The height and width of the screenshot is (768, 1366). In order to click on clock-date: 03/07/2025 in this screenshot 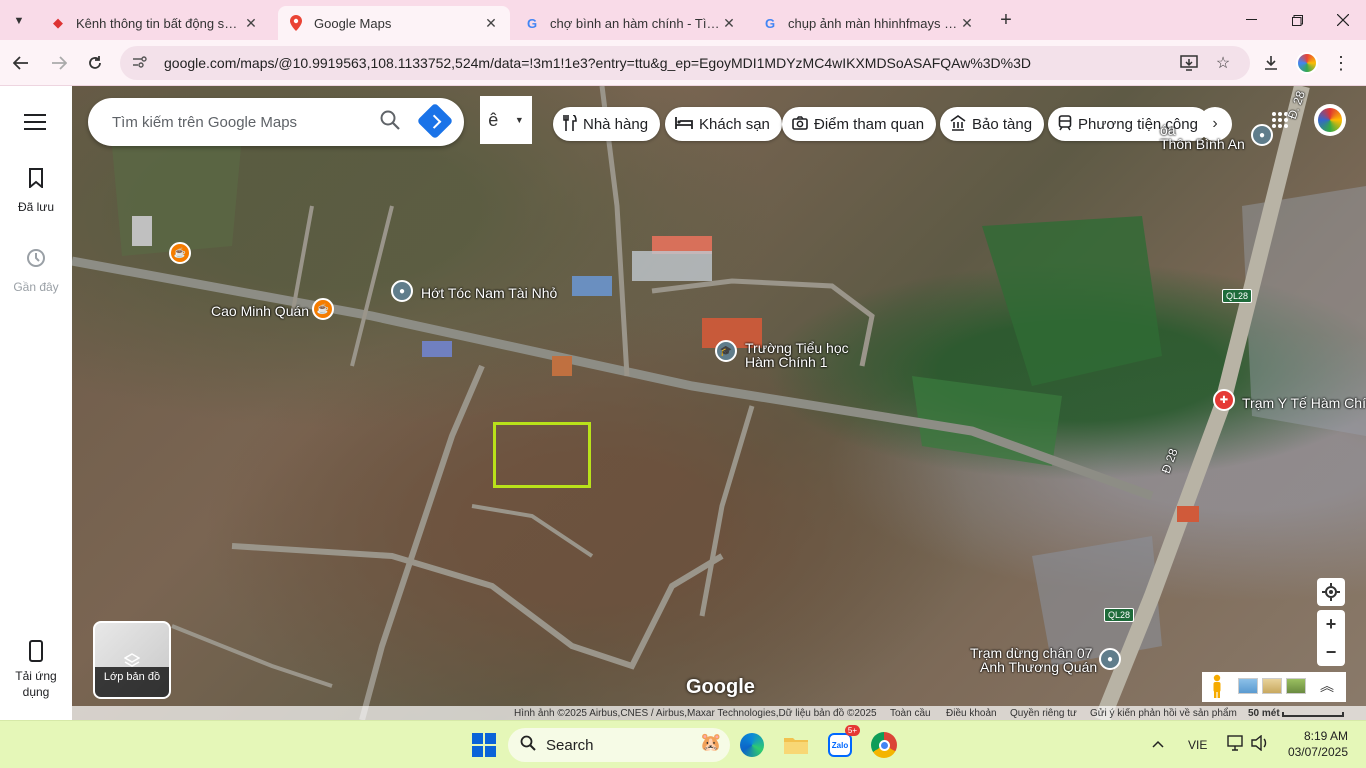, I will do `click(1317, 752)`.